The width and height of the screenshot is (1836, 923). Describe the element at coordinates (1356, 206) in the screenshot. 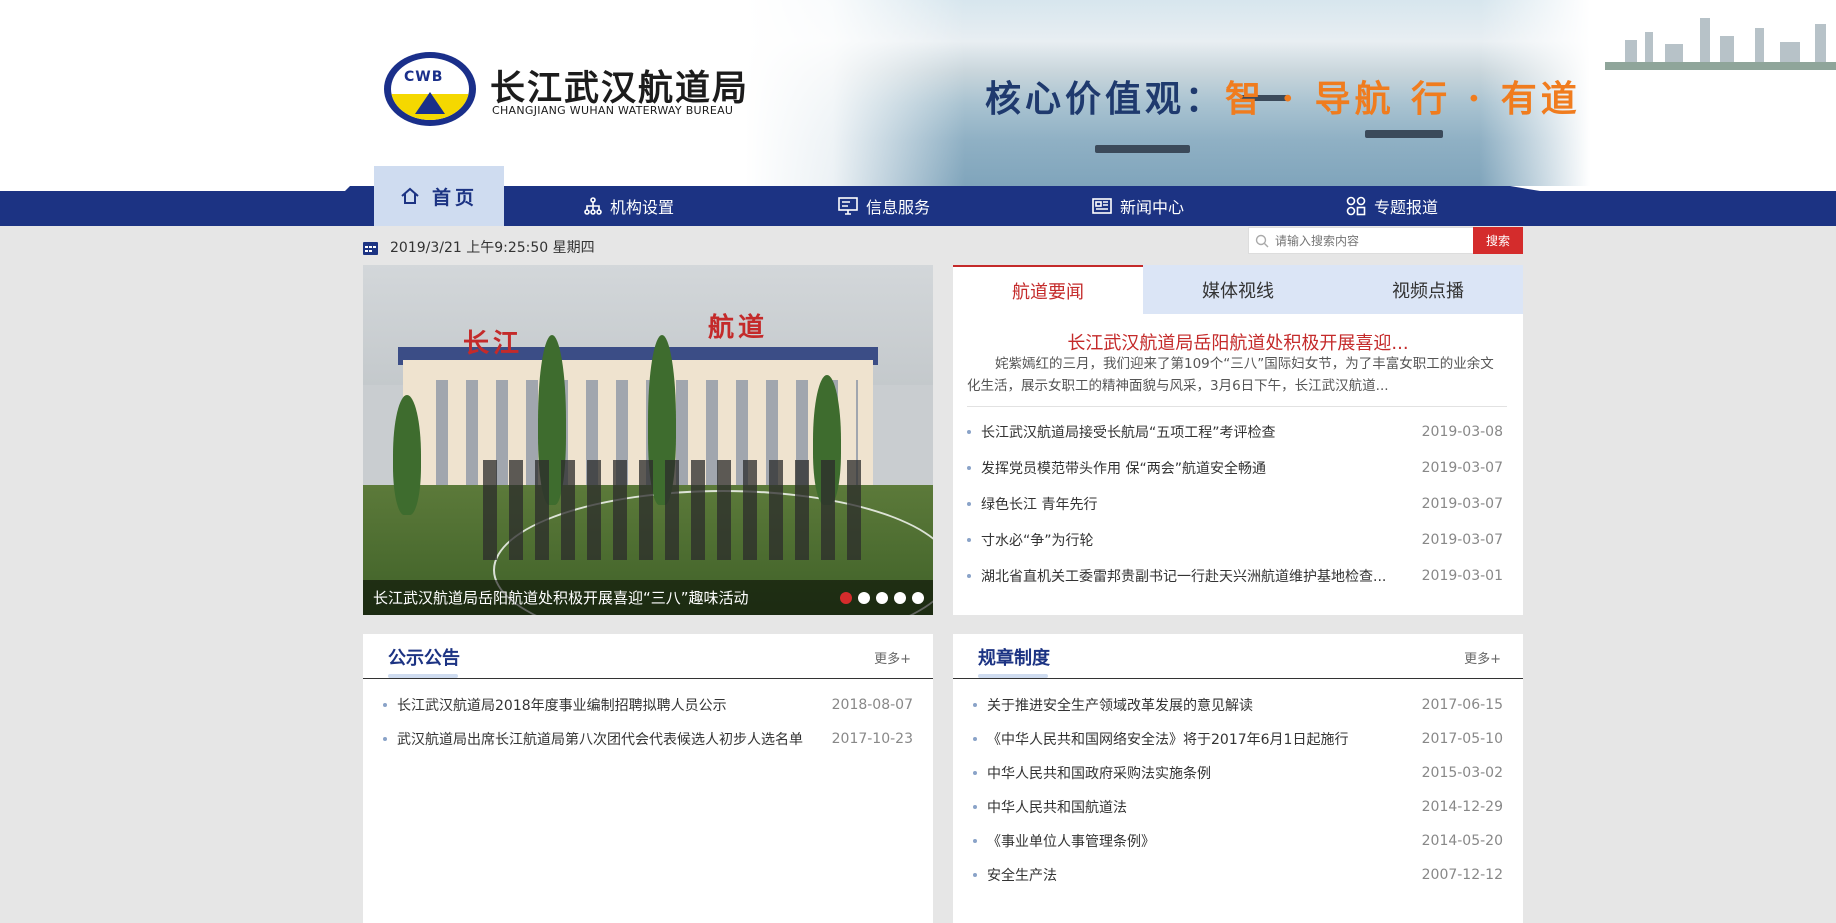

I see `grid-icon` at that location.